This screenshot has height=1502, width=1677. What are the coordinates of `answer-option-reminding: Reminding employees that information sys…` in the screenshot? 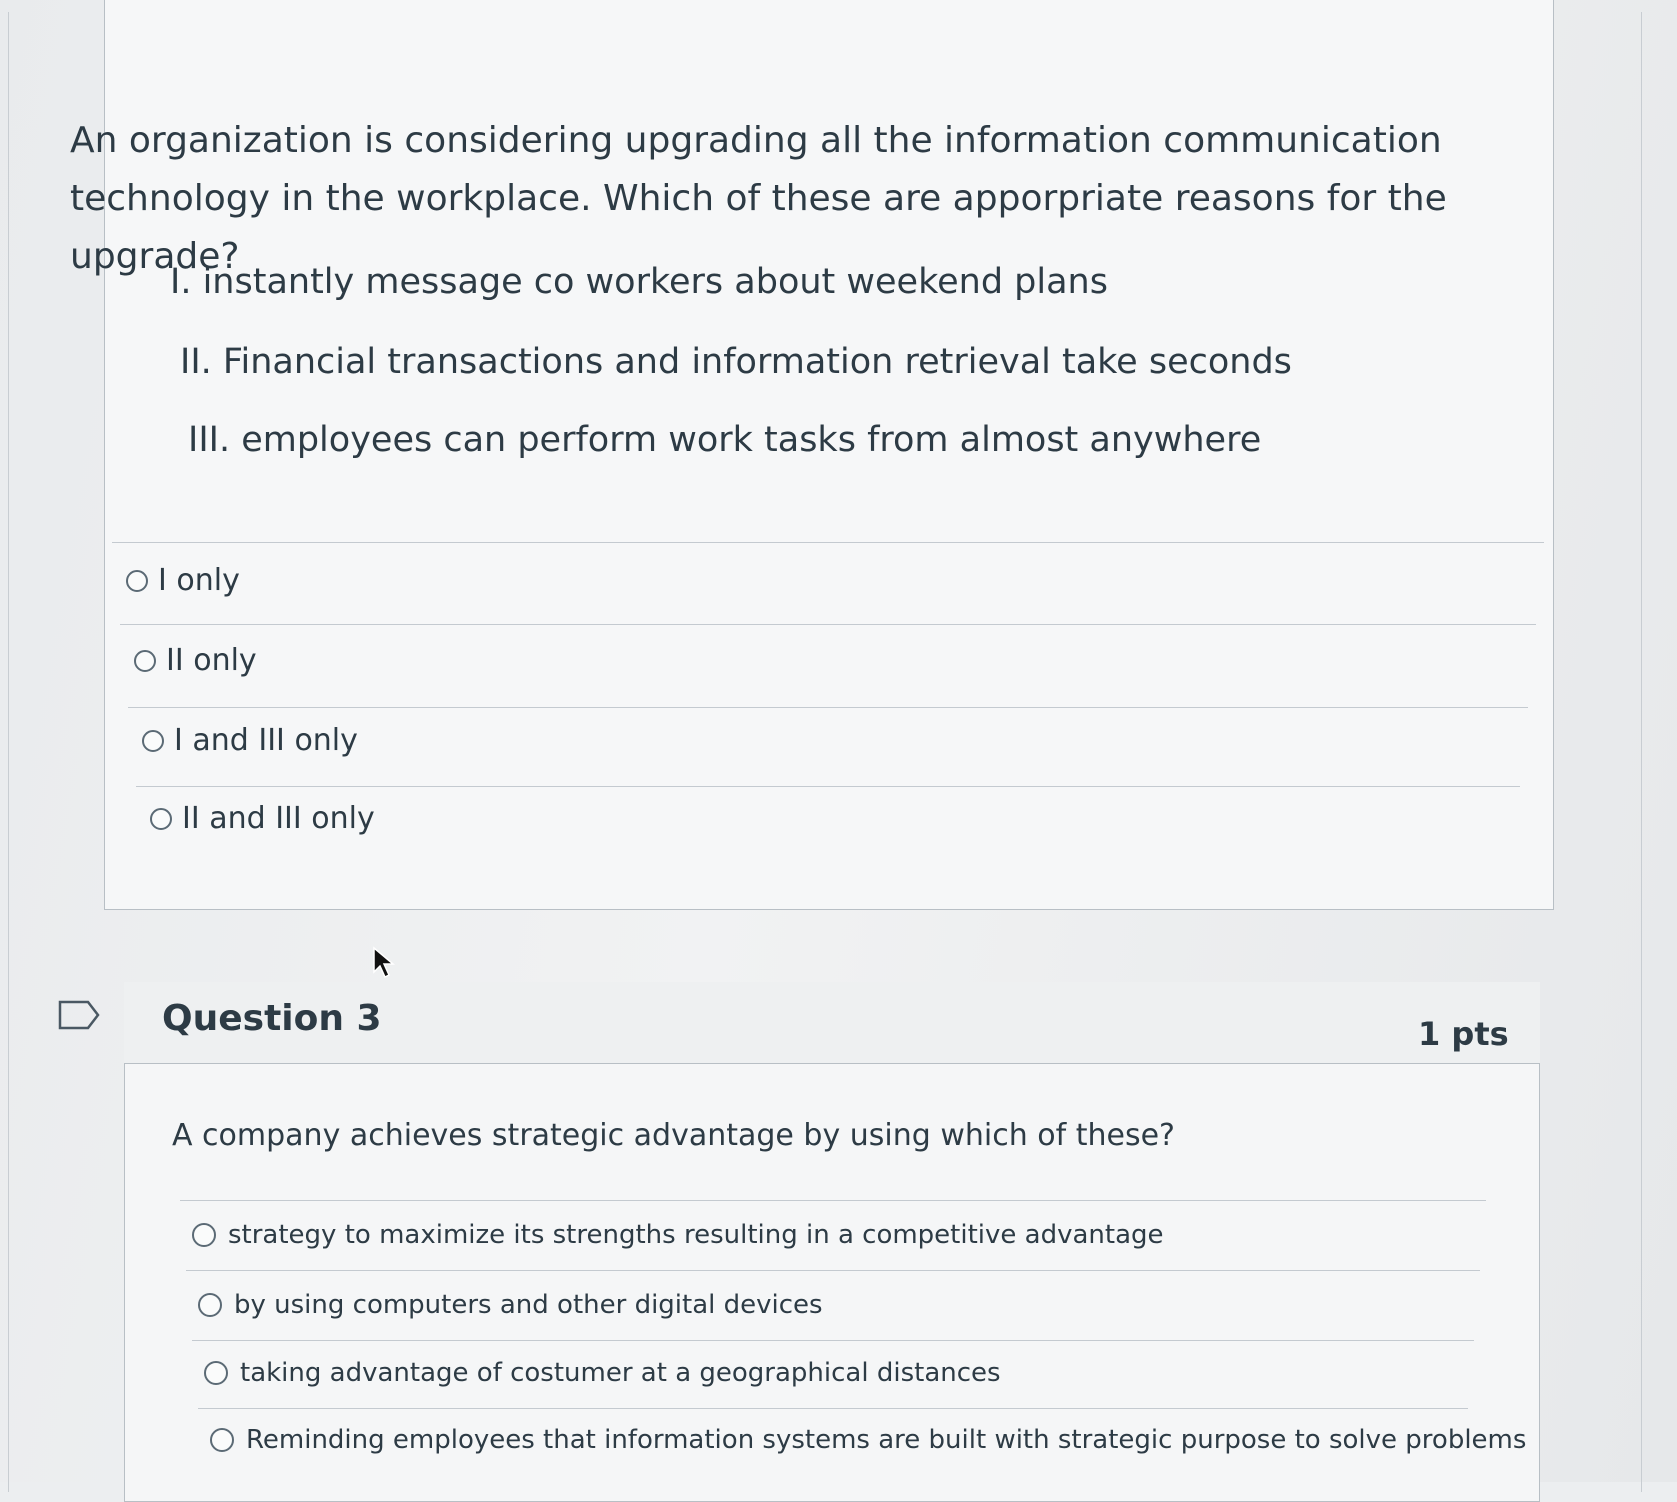 It's located at (868, 1440).